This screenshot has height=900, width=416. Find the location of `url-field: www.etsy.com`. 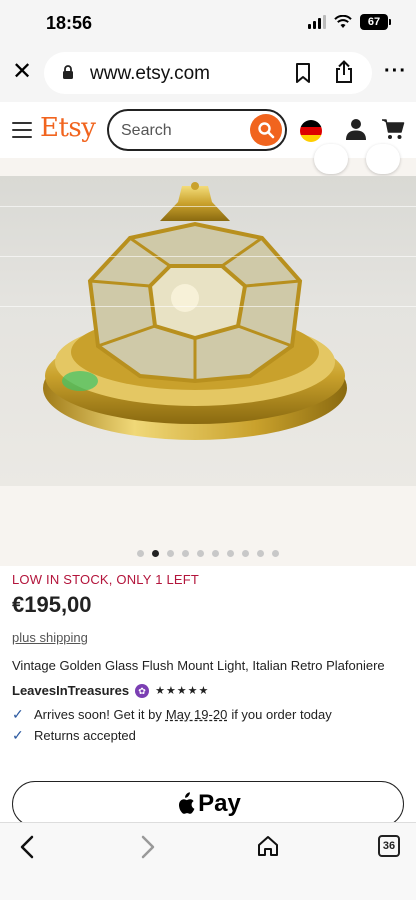

url-field: www.etsy.com is located at coordinates (208, 73).